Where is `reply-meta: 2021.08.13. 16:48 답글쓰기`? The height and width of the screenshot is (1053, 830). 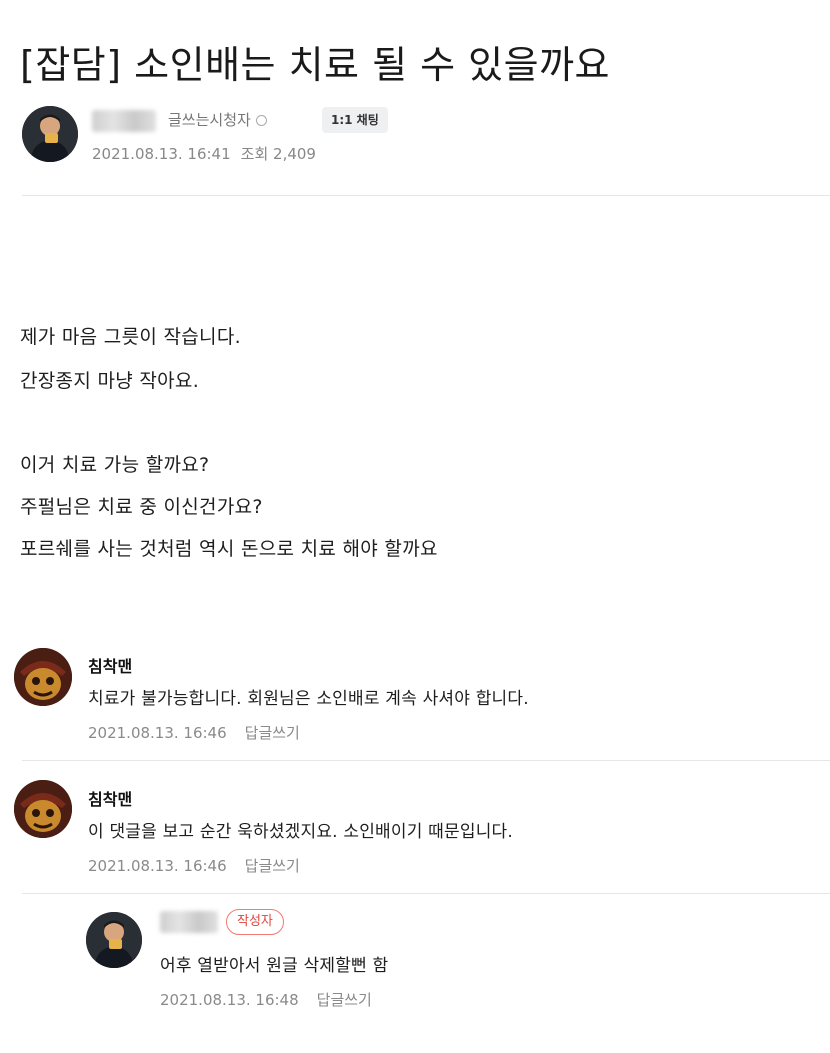
reply-meta: 2021.08.13. 16:48 답글쓰기 is located at coordinates (266, 999).